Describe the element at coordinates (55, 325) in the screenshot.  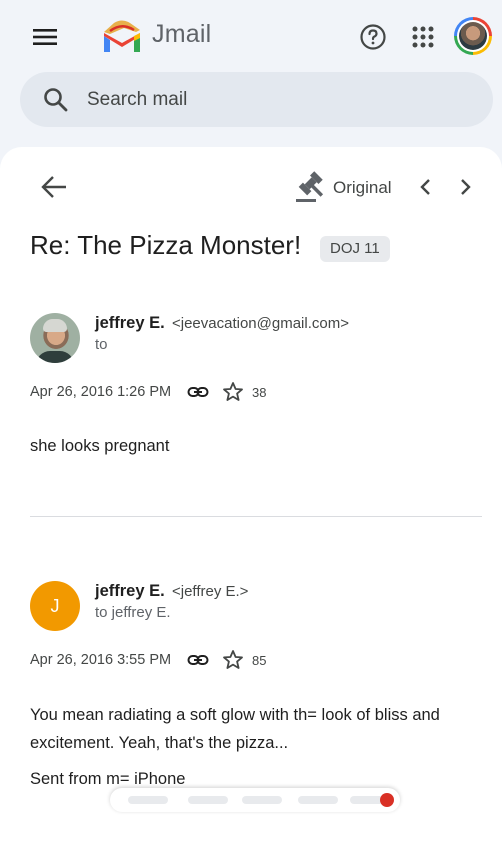
I see `avatar-photo-hair` at that location.